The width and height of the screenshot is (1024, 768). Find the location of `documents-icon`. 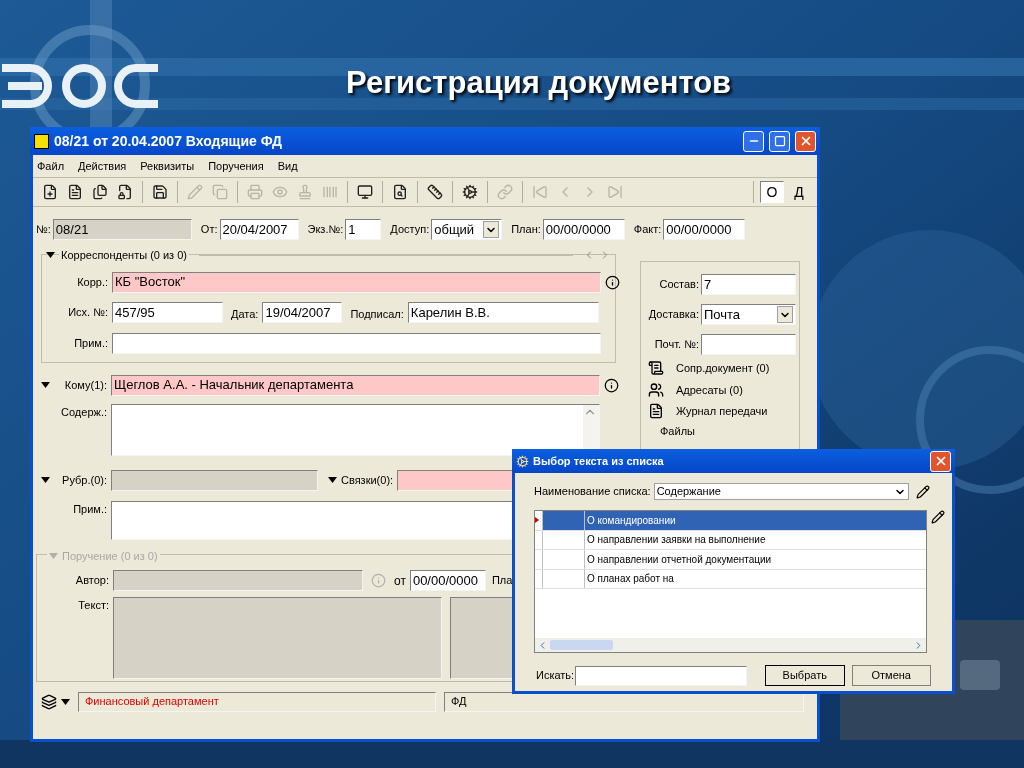

documents-icon is located at coordinates (100, 192).